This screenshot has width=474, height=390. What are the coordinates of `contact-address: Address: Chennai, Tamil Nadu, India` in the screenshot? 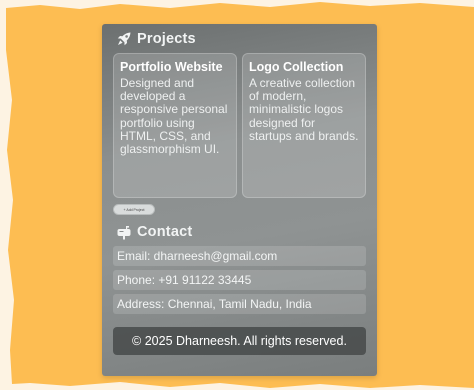 It's located at (239, 304).